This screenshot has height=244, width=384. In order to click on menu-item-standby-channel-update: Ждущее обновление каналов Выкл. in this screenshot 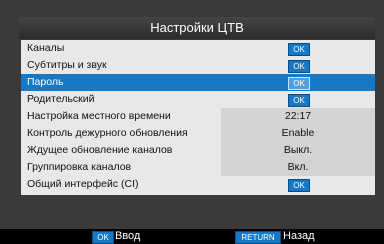, I will do `click(198, 150)`.